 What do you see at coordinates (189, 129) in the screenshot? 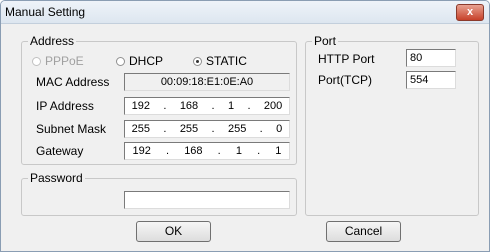
I see `subnet-octet-2: 255` at bounding box center [189, 129].